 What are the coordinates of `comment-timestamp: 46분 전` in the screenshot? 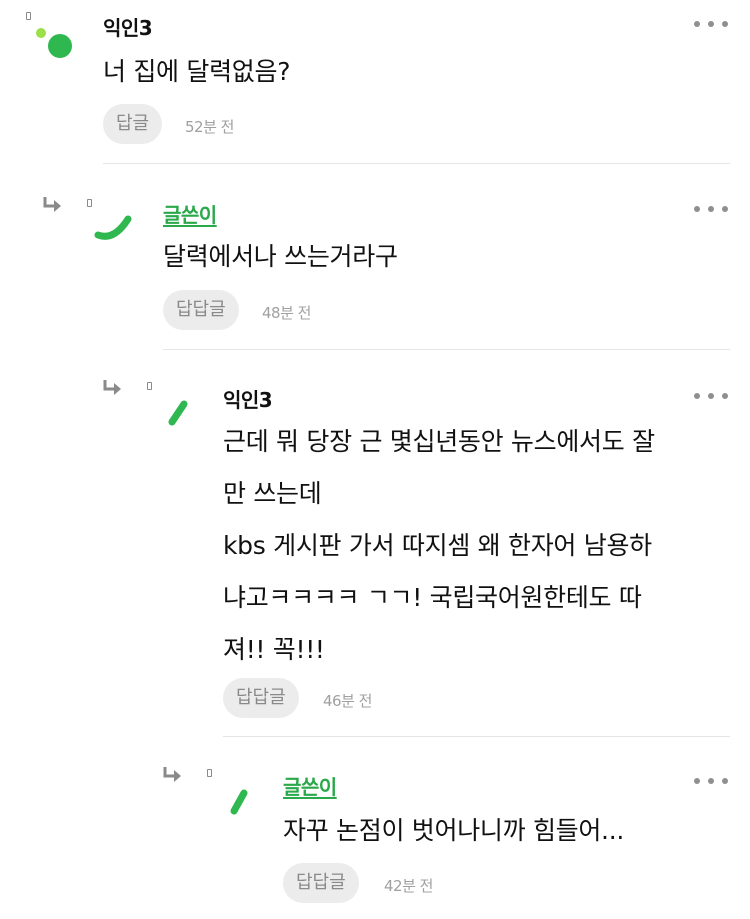 It's located at (347, 701).